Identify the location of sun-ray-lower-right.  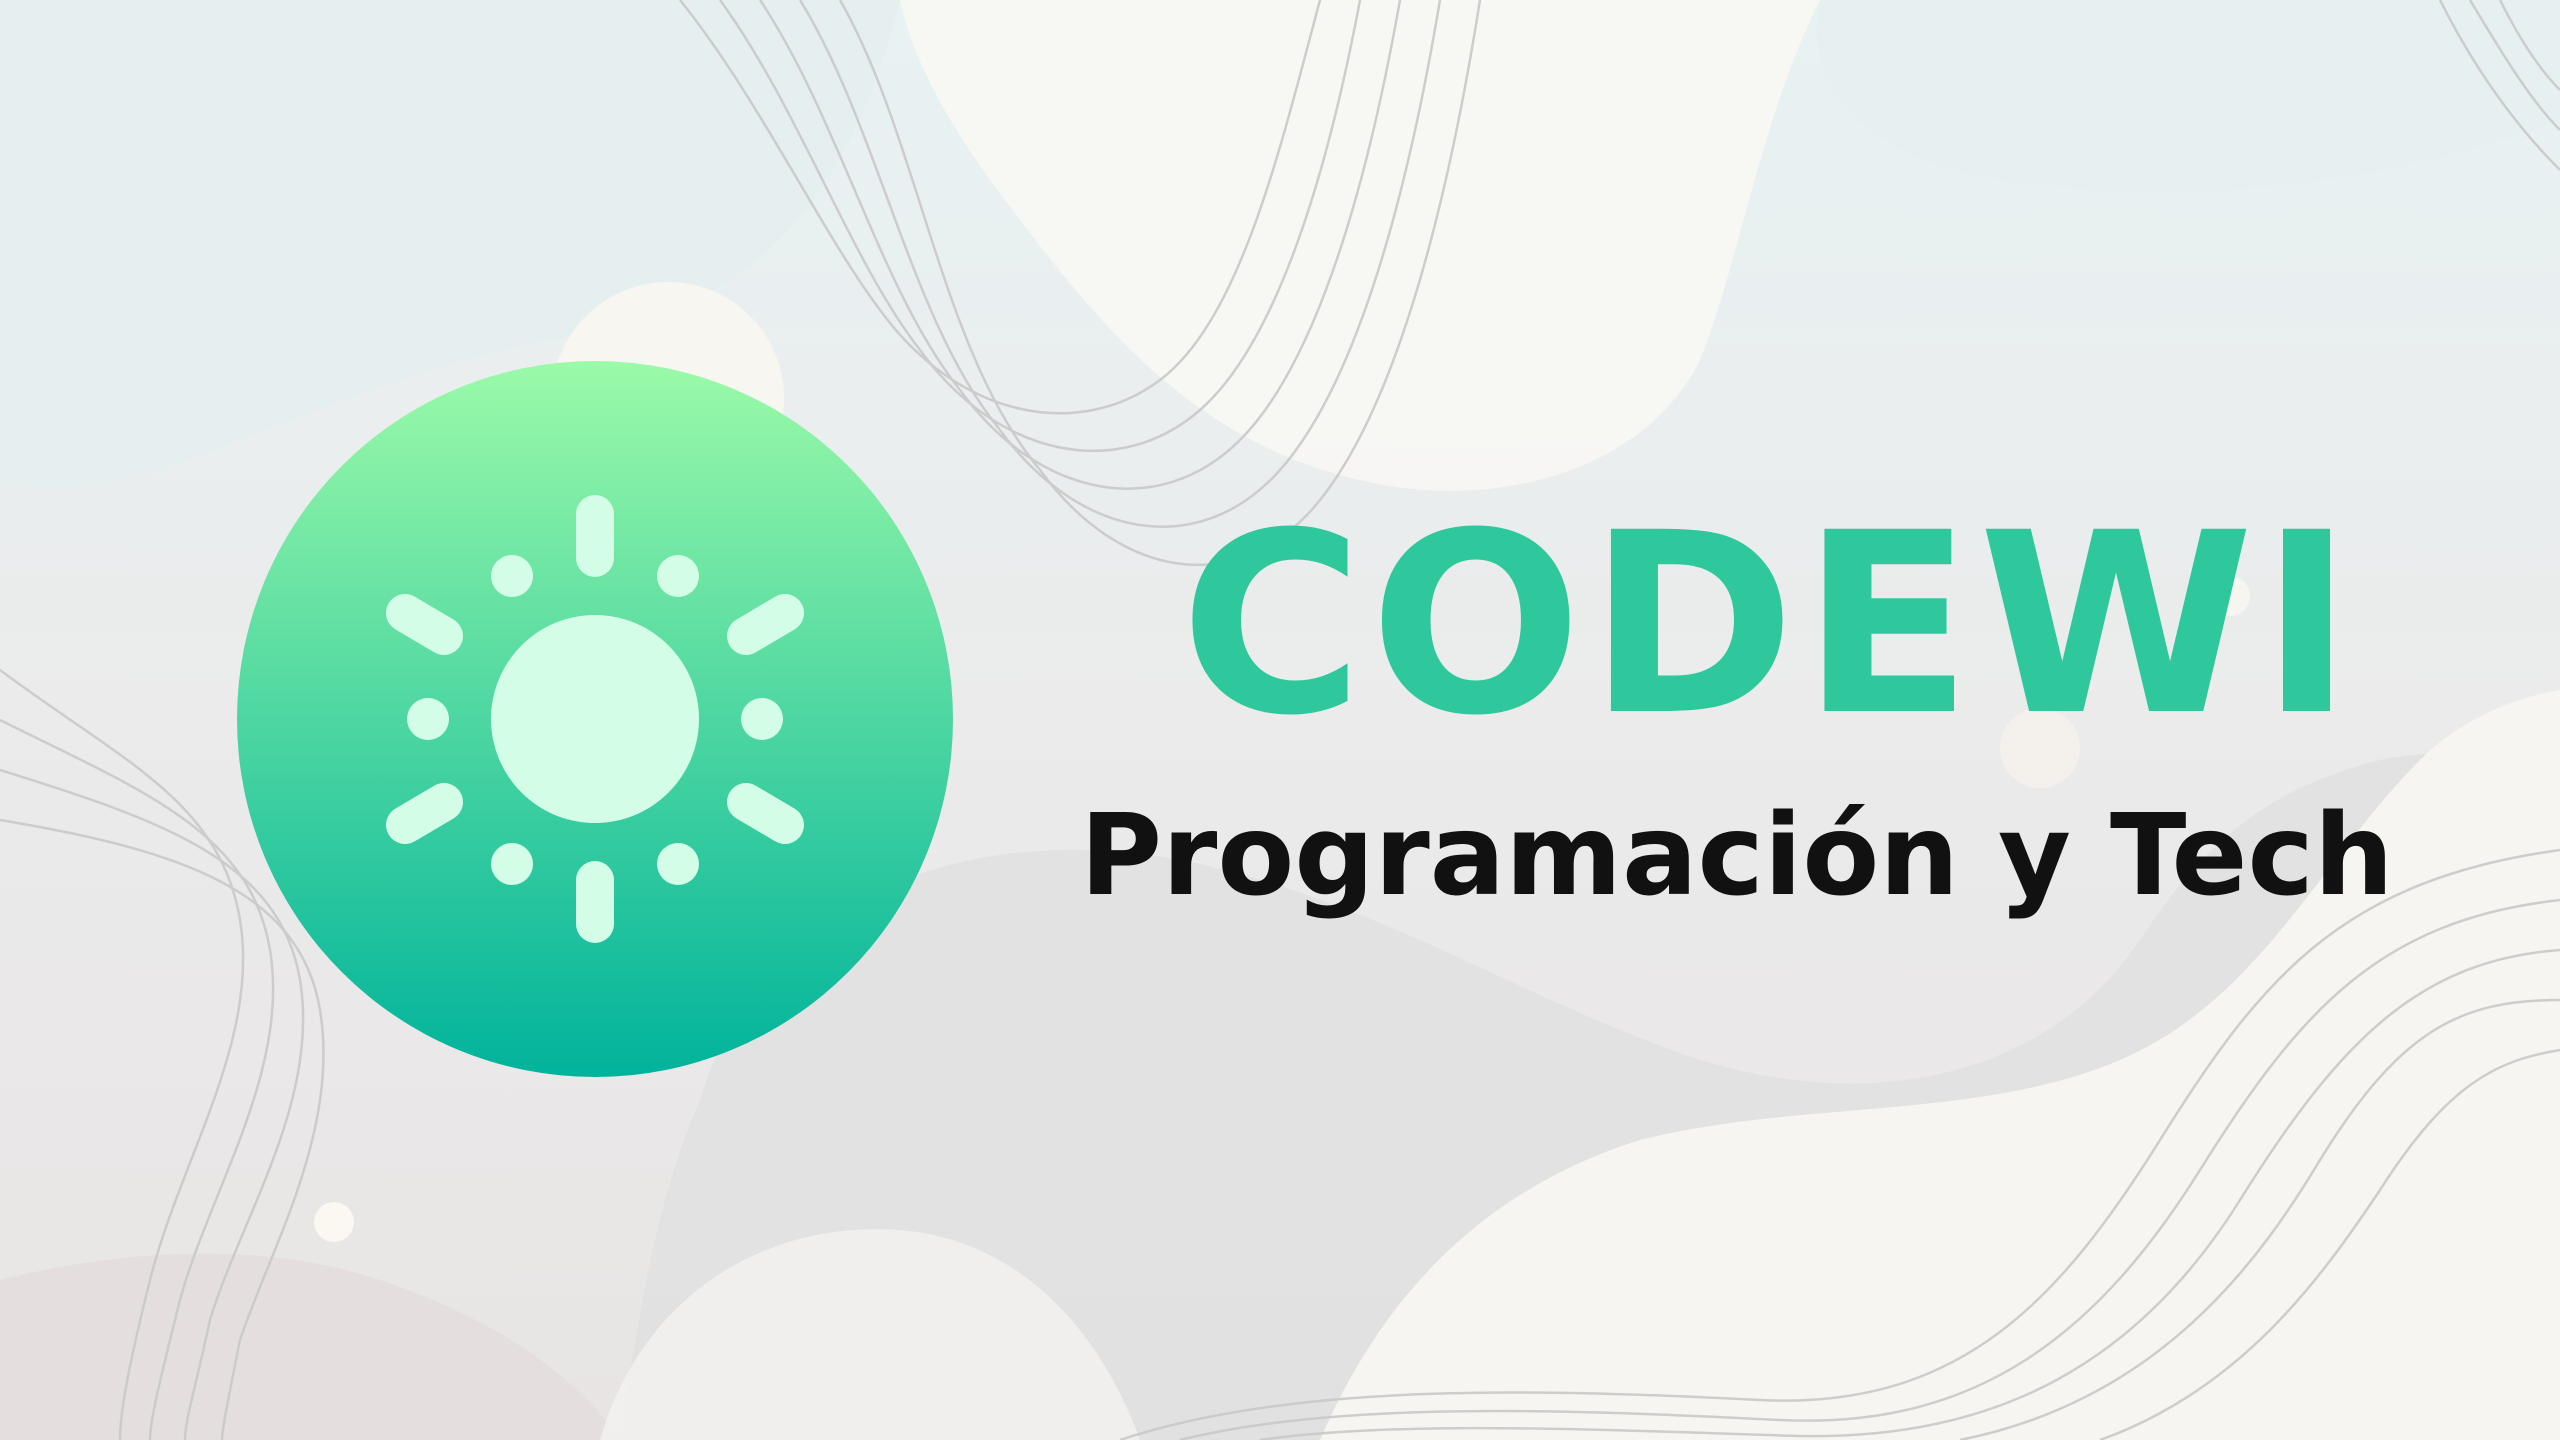
(765, 813).